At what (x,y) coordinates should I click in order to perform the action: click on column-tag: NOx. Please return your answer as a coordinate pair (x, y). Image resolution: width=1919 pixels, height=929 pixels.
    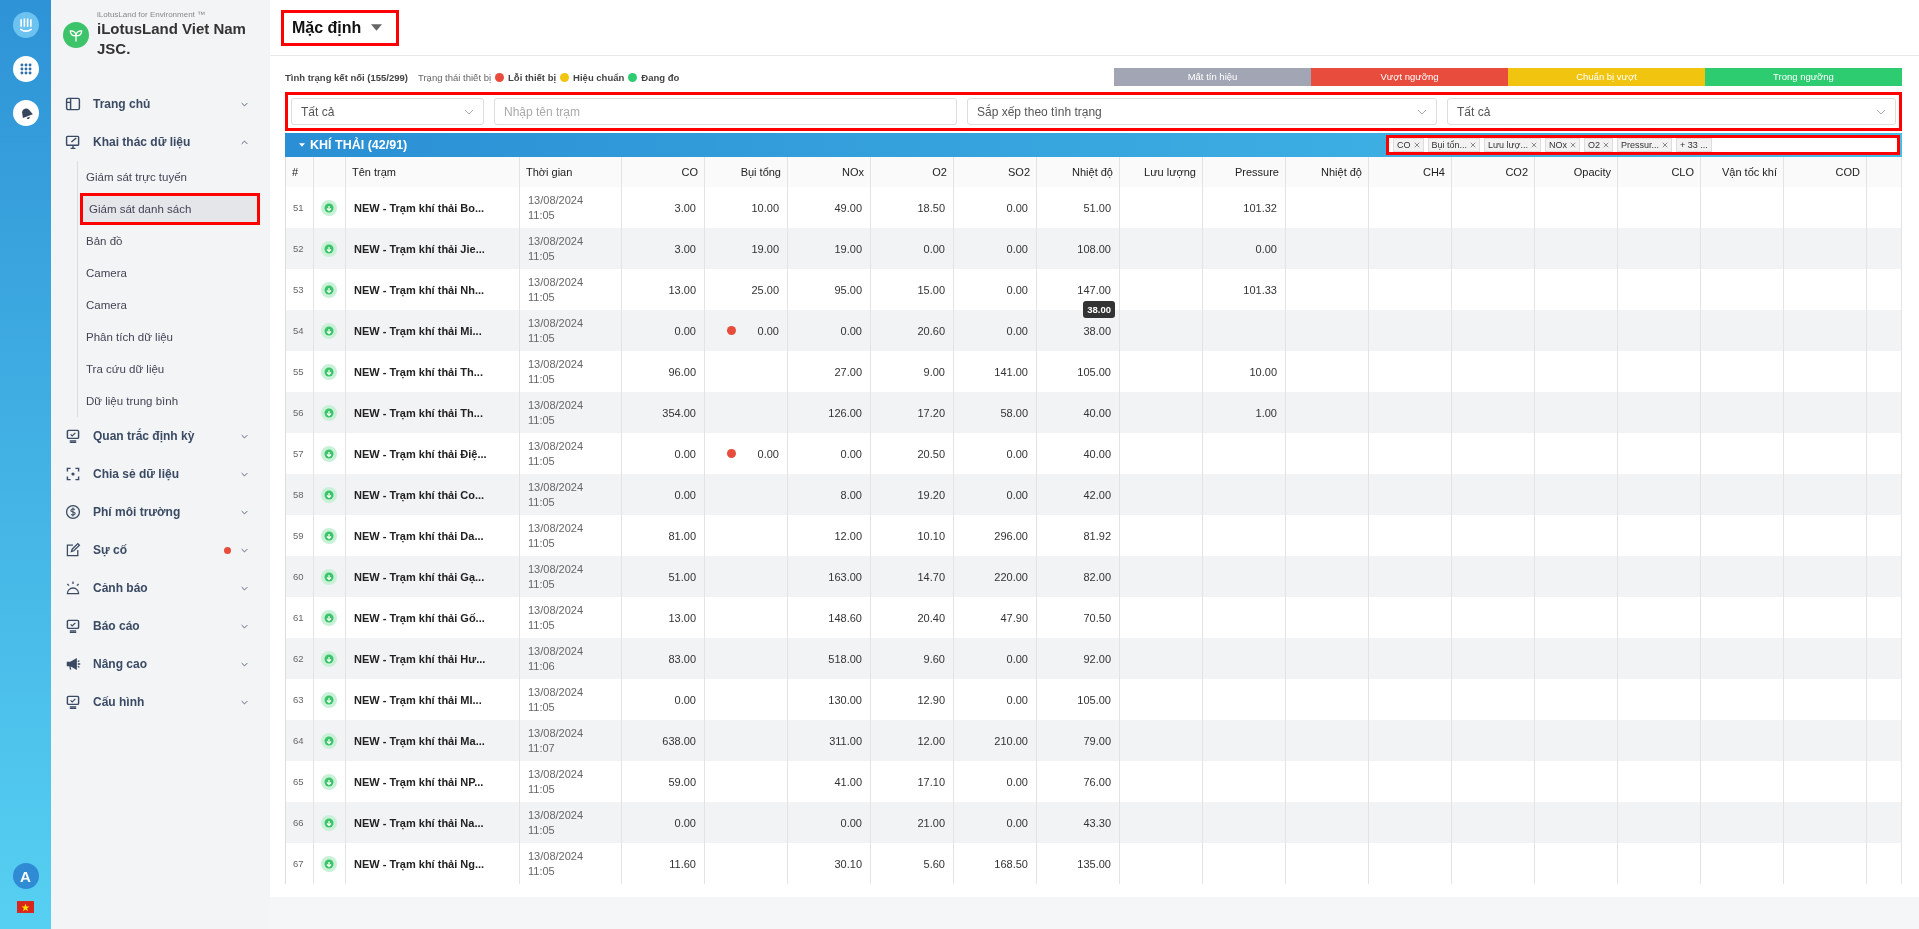
    Looking at the image, I should click on (1562, 145).